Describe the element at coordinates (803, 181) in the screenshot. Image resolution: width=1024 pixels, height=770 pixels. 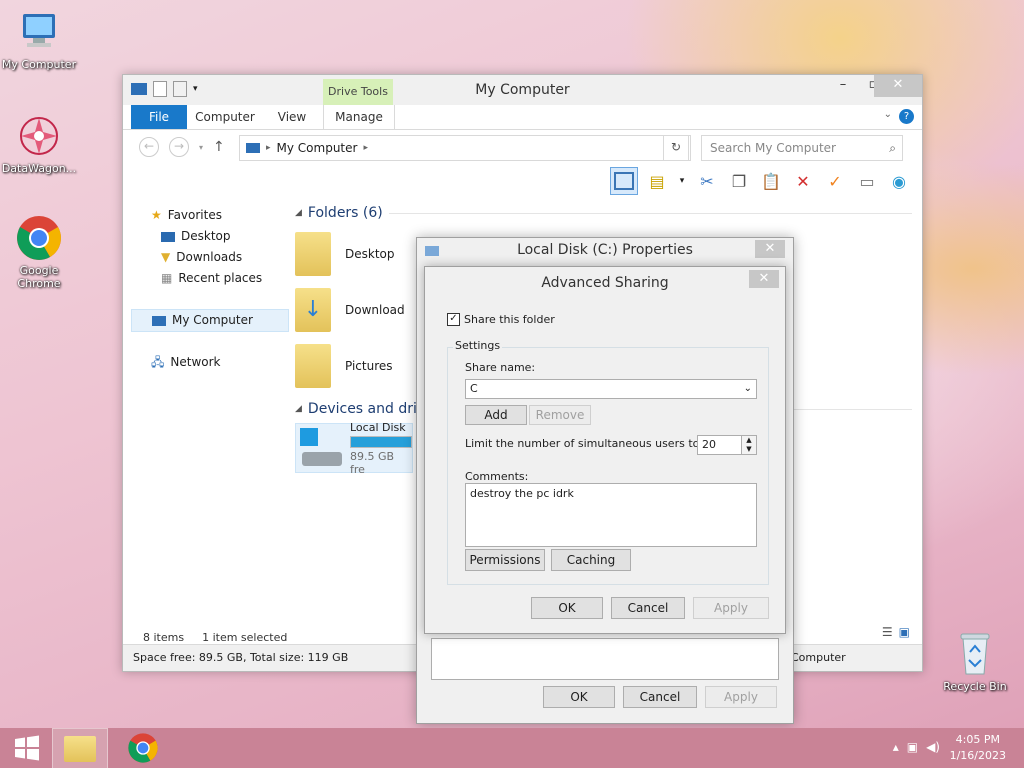
I see `delete-icon: ✕` at that location.